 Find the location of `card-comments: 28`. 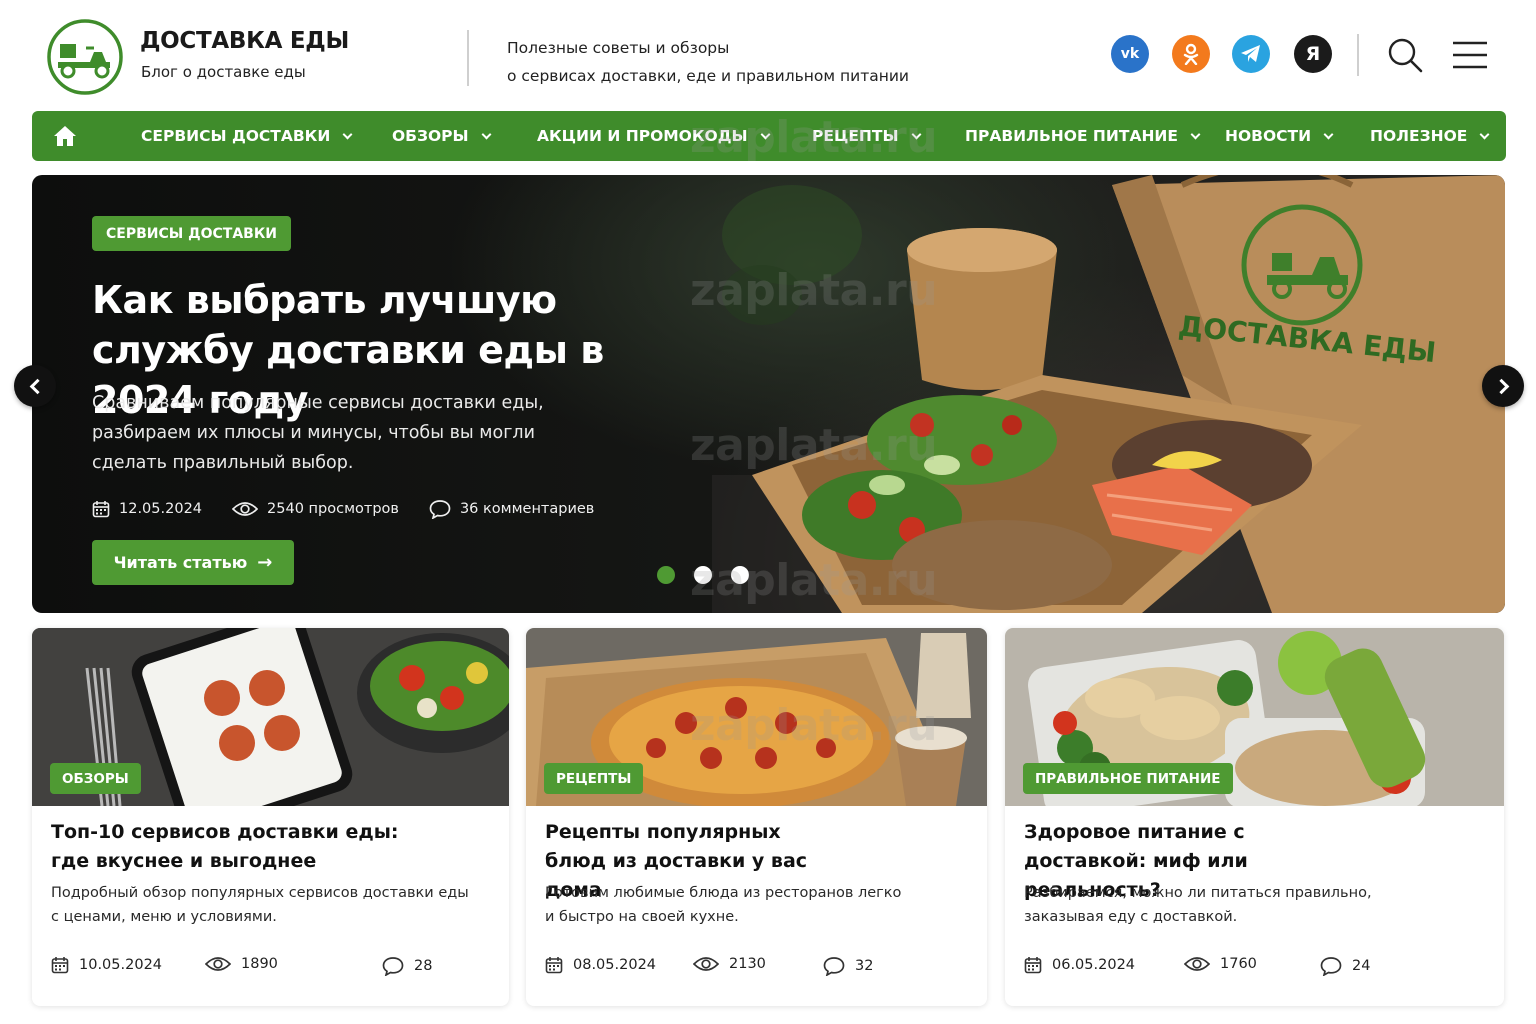

card-comments: 28 is located at coordinates (407, 966).